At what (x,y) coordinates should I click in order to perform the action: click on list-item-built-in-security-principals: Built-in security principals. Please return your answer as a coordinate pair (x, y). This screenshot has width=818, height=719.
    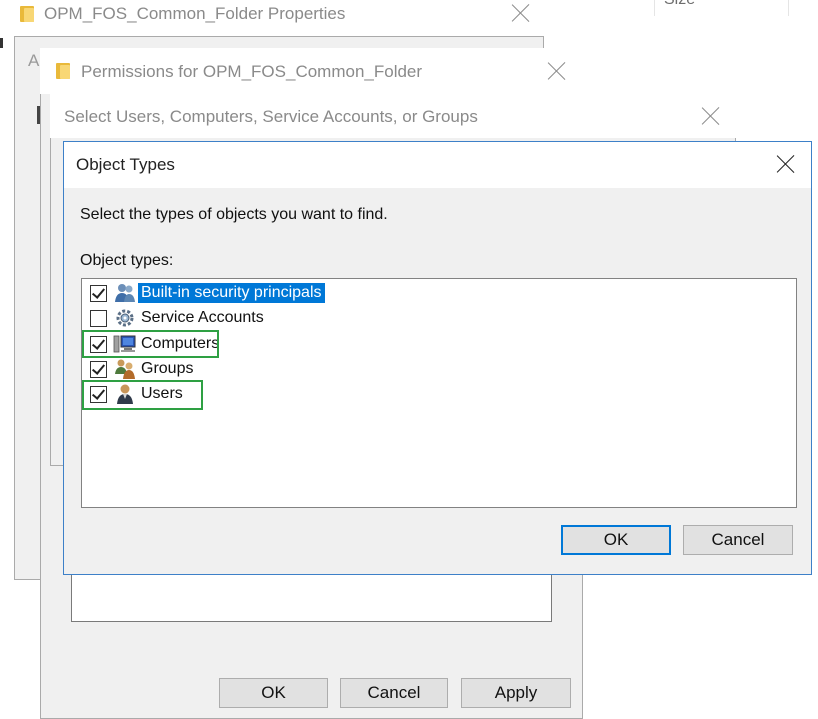
    Looking at the image, I should click on (232, 294).